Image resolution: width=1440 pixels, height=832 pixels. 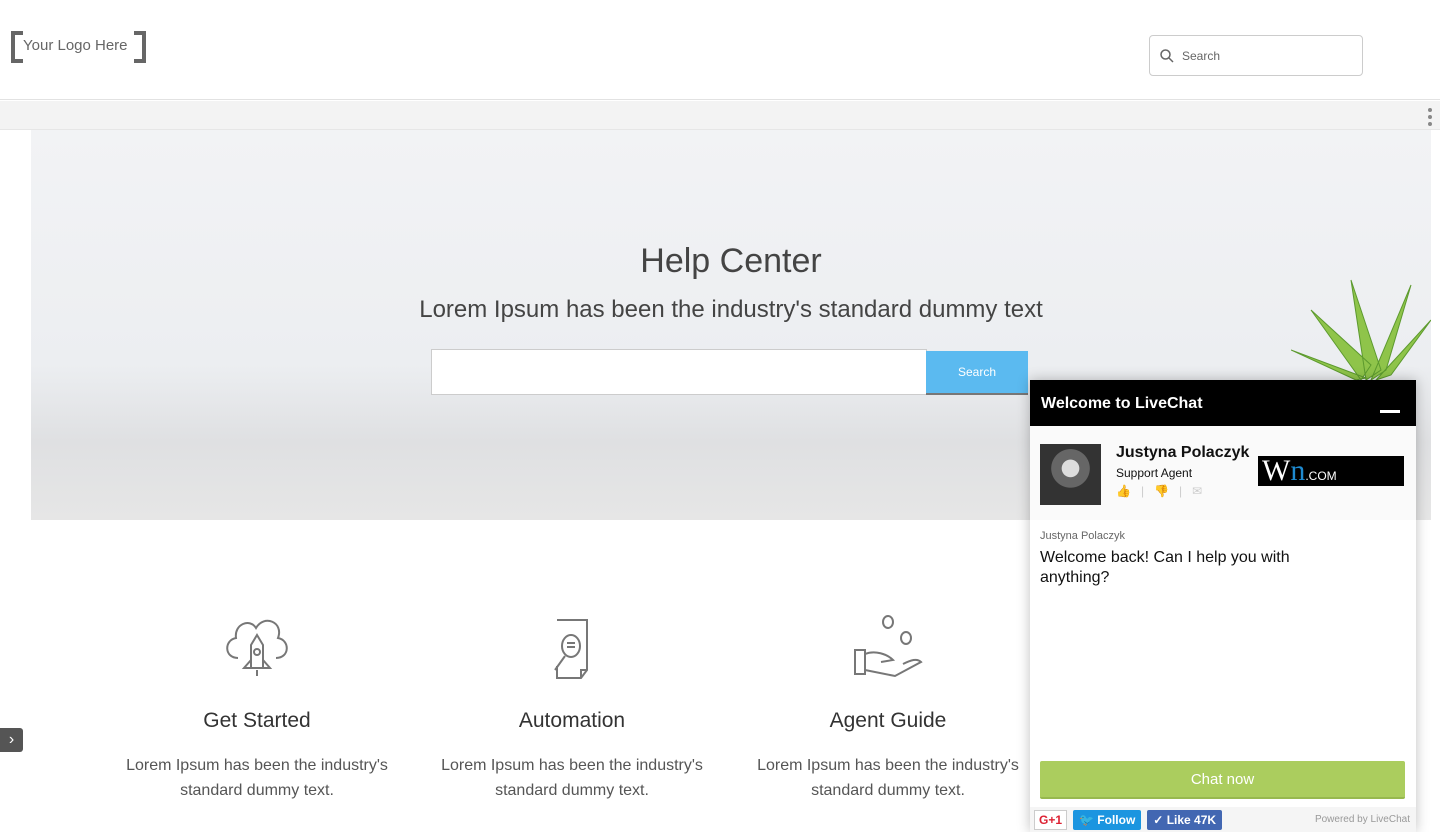 I want to click on card-title: Automation, so click(x=572, y=720).